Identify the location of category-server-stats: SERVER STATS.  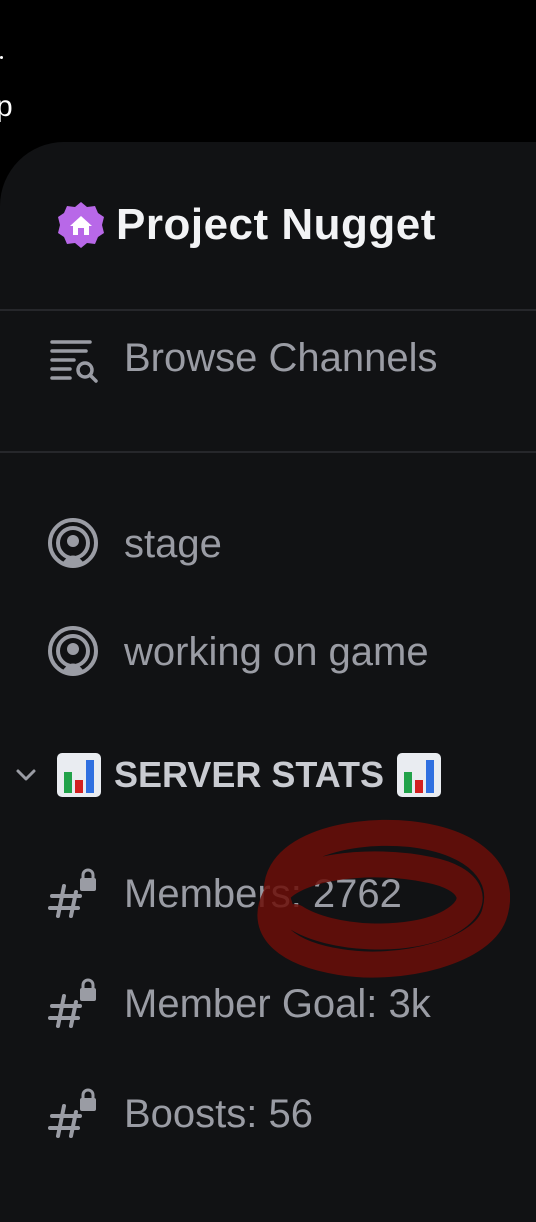
(228, 775).